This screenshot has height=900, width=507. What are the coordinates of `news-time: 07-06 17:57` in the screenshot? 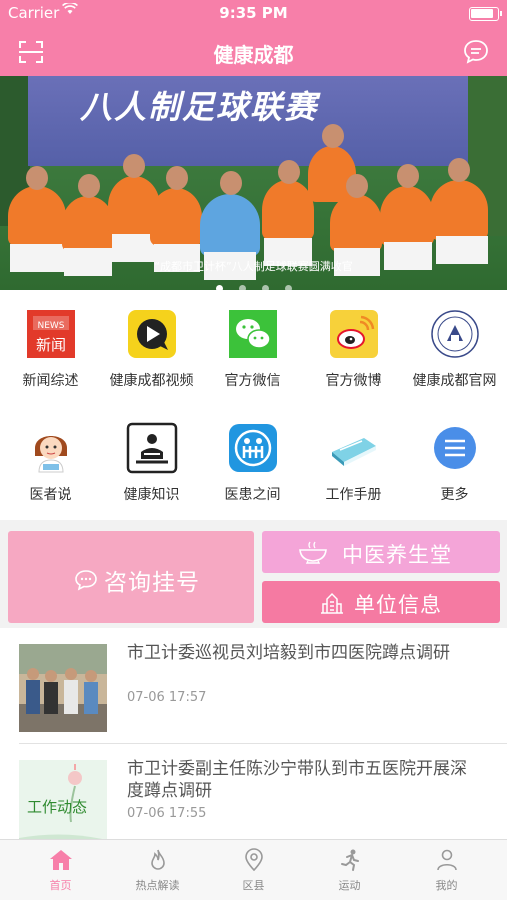 It's located at (167, 697).